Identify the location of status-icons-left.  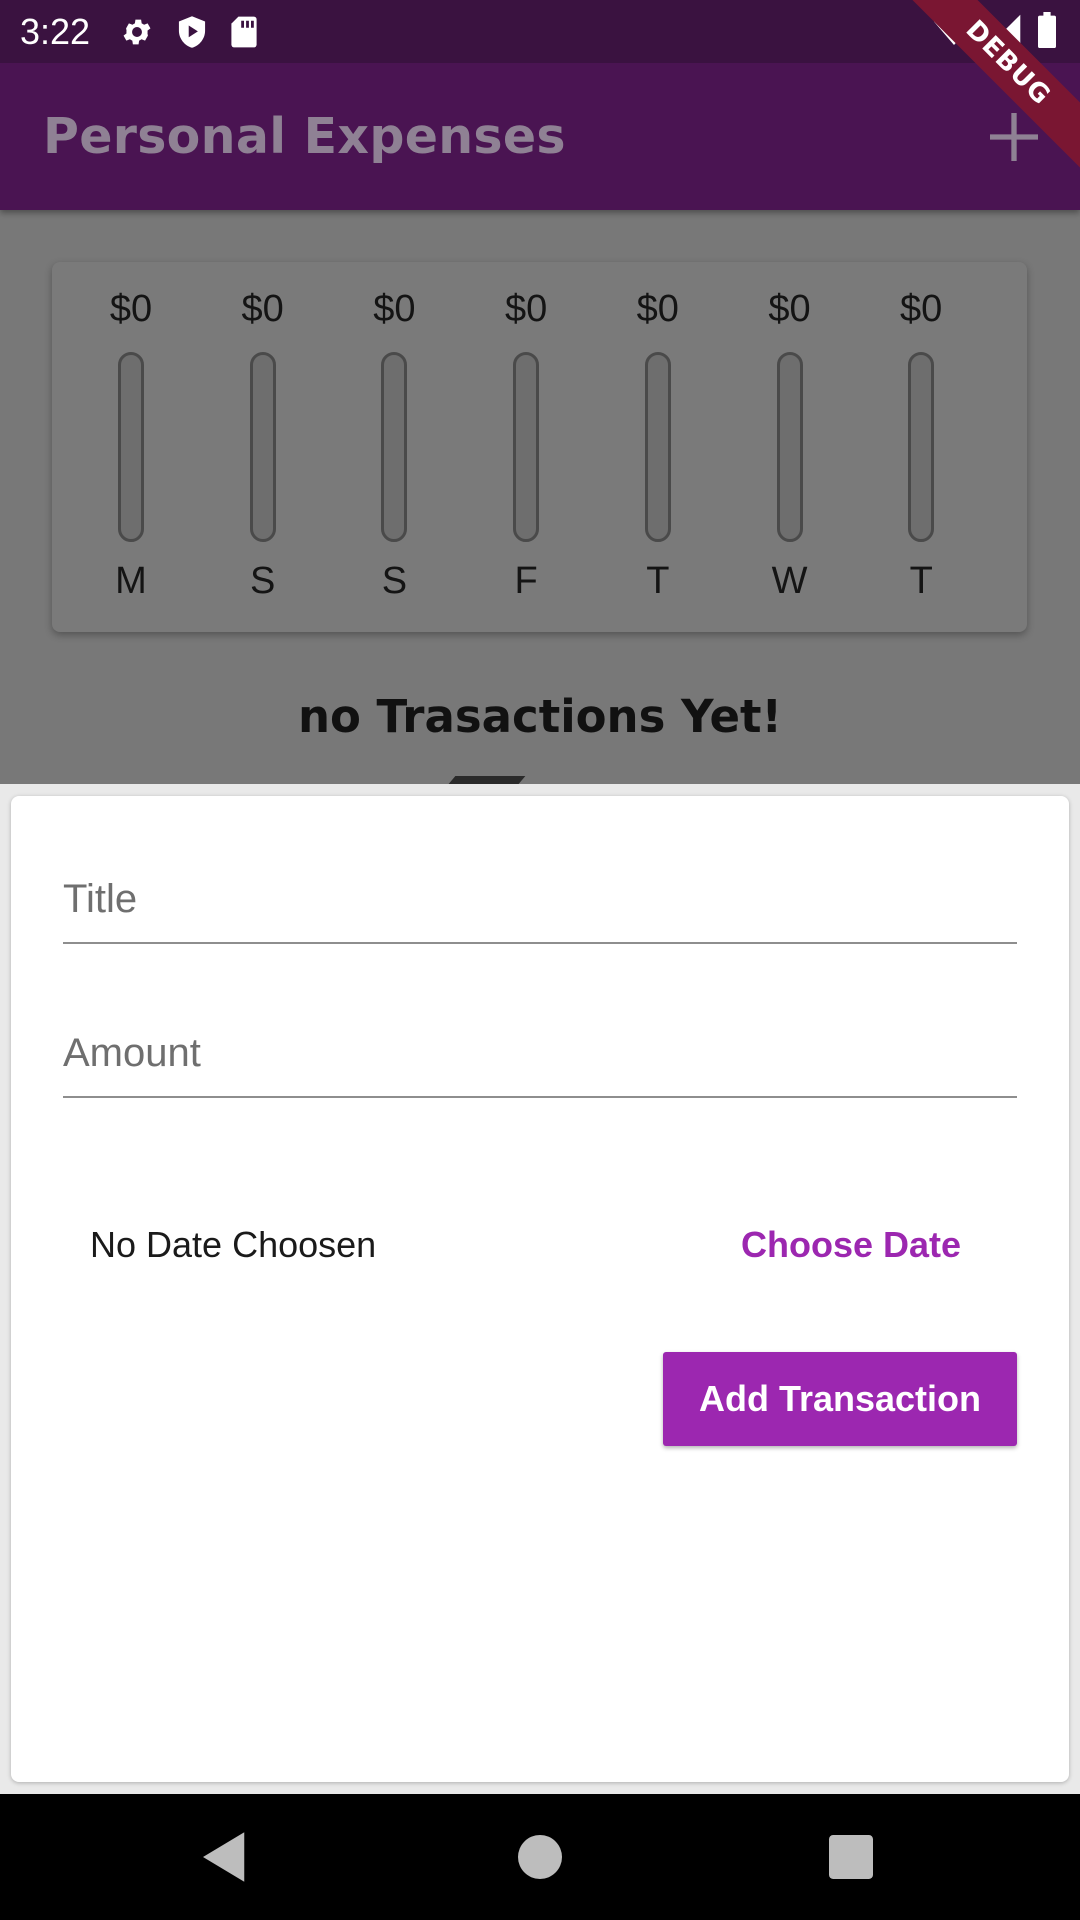
(189, 32).